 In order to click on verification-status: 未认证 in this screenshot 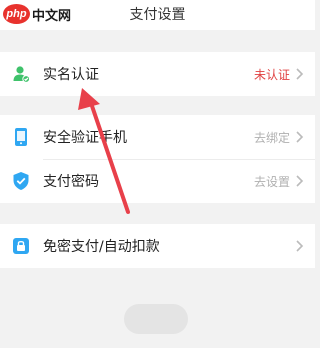, I will do `click(271, 74)`.